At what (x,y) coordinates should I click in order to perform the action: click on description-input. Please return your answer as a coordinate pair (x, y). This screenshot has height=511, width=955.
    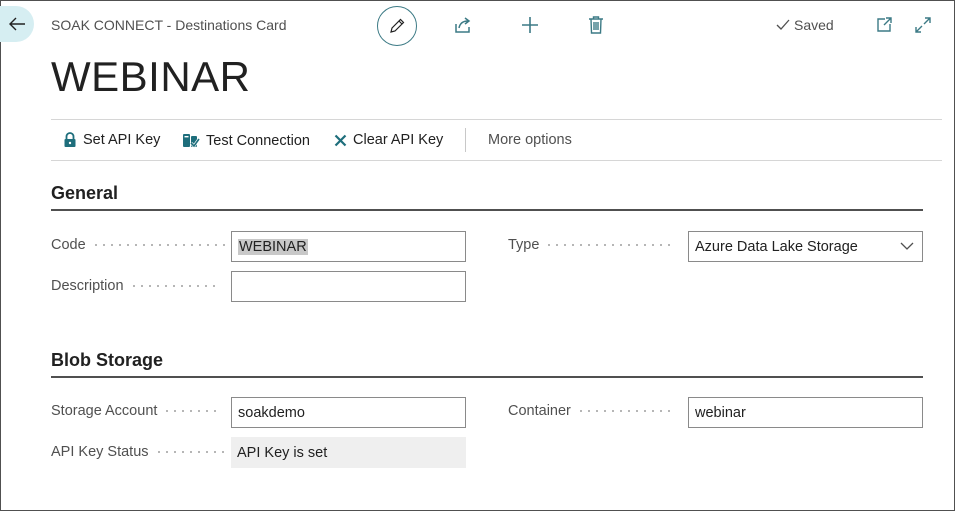
    Looking at the image, I should click on (348, 286).